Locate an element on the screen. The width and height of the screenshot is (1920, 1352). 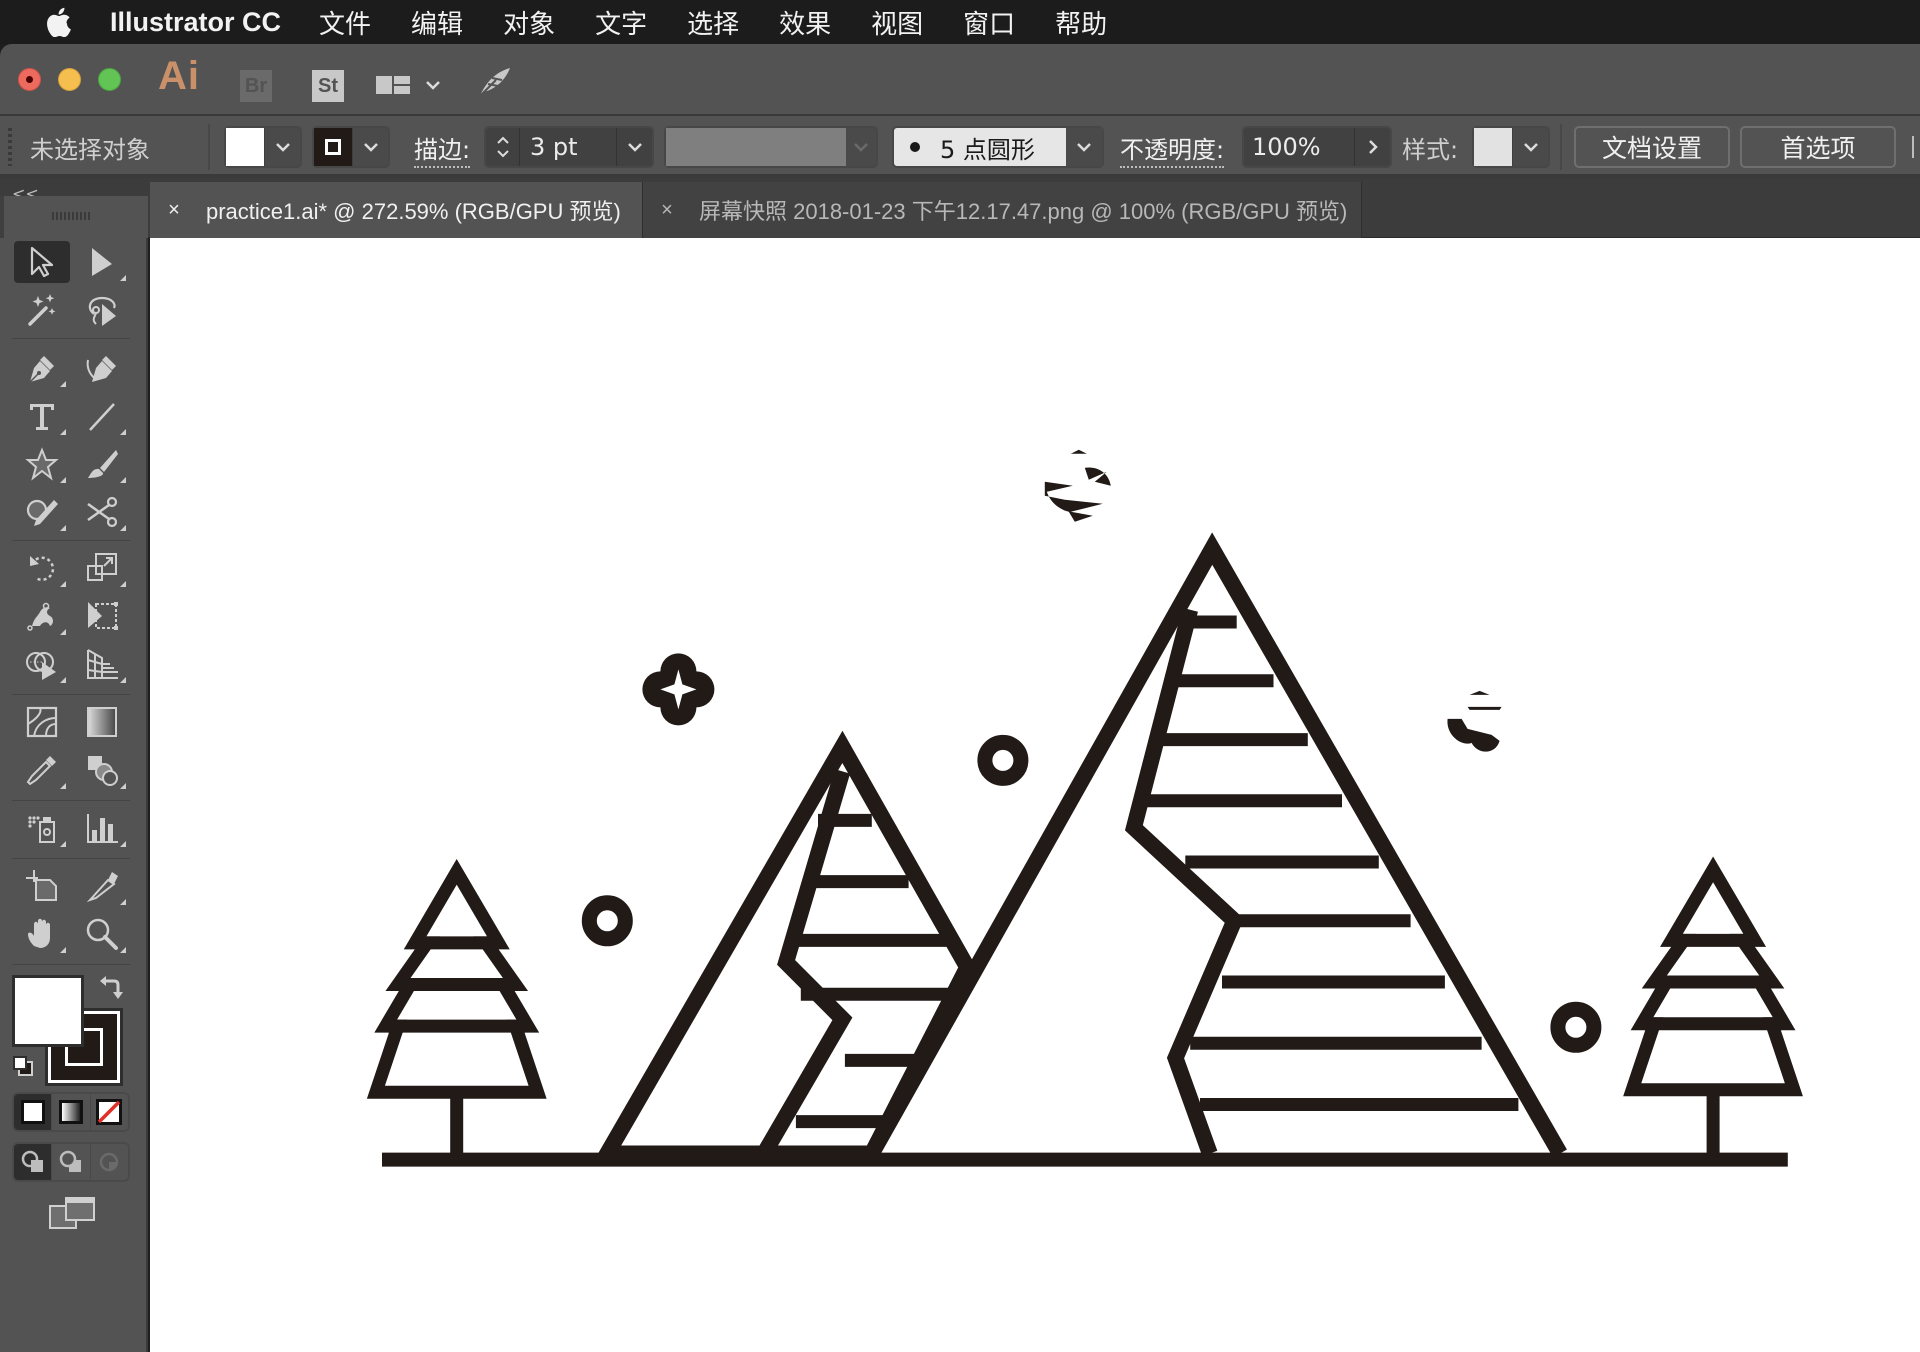
shaper-tool is located at coordinates (42, 512).